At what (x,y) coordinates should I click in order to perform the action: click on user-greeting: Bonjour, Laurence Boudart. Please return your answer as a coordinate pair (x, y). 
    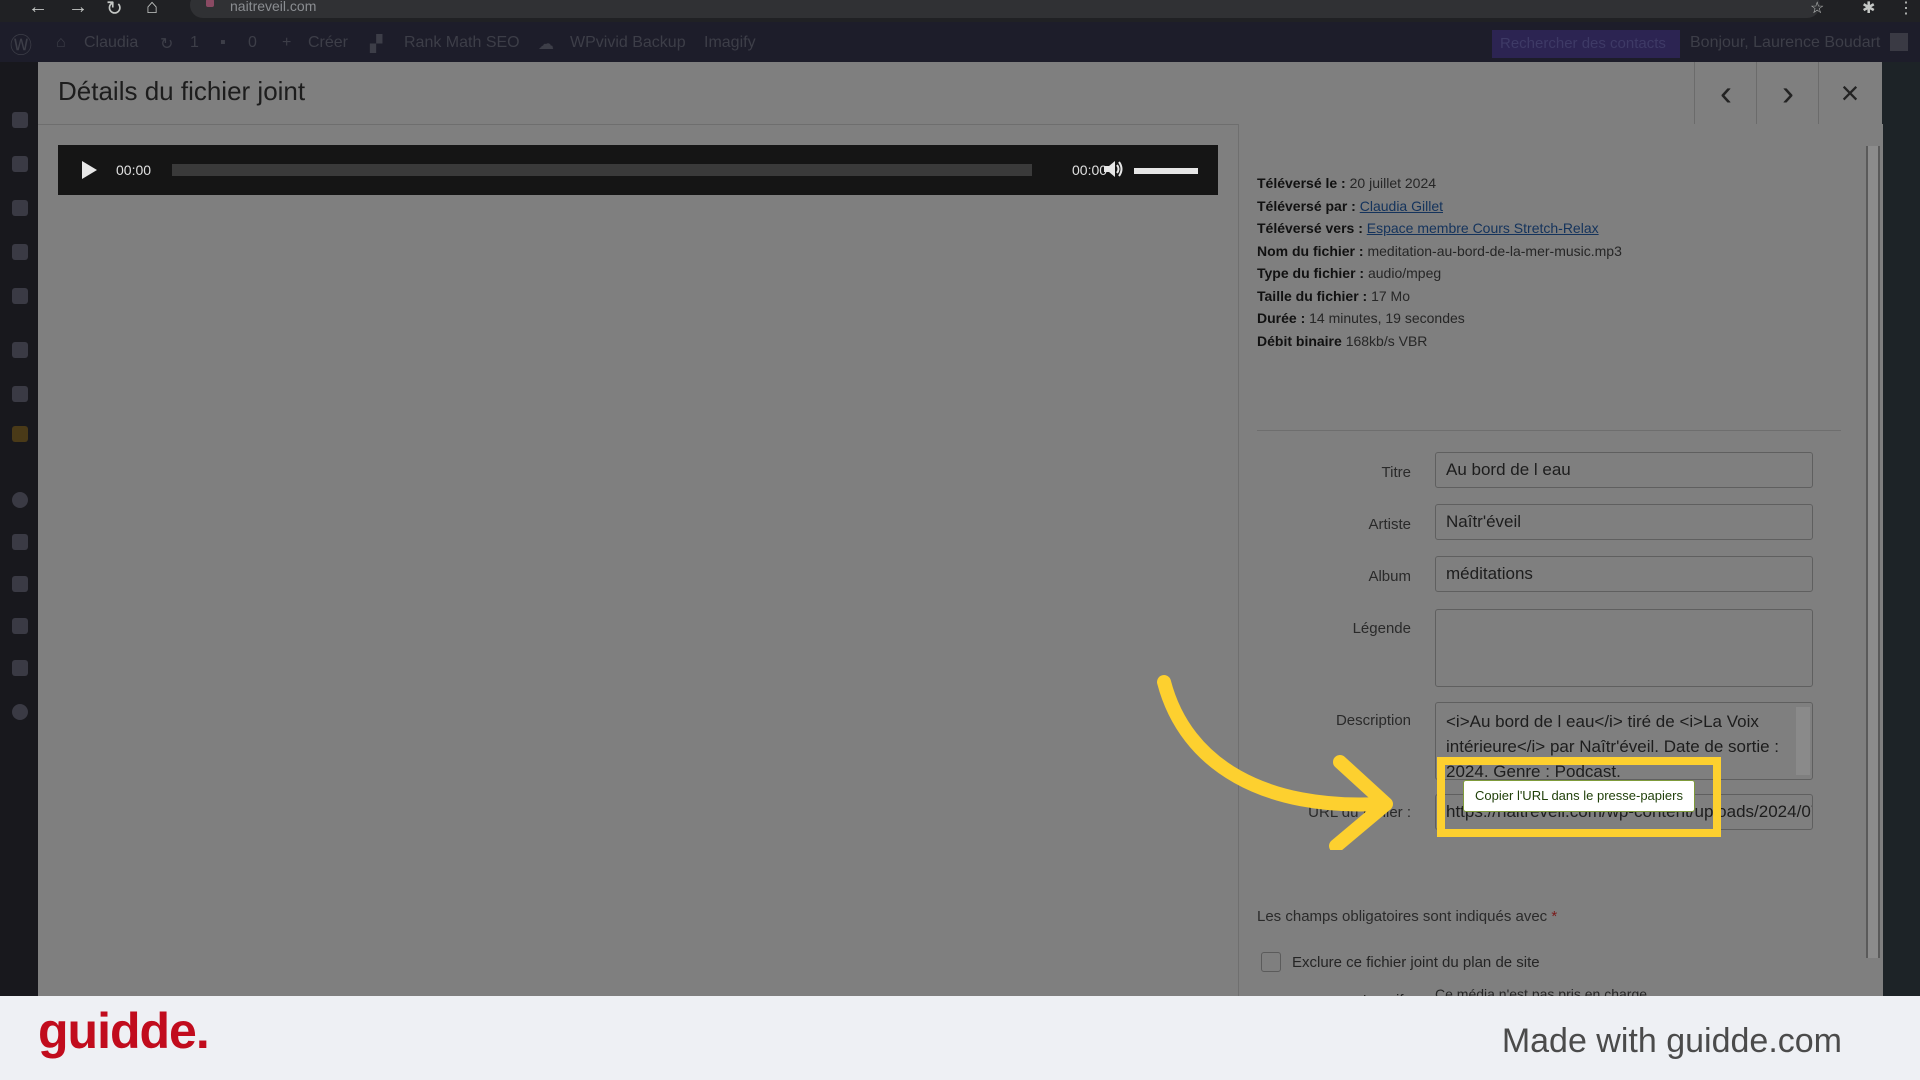
    Looking at the image, I should click on (1785, 43).